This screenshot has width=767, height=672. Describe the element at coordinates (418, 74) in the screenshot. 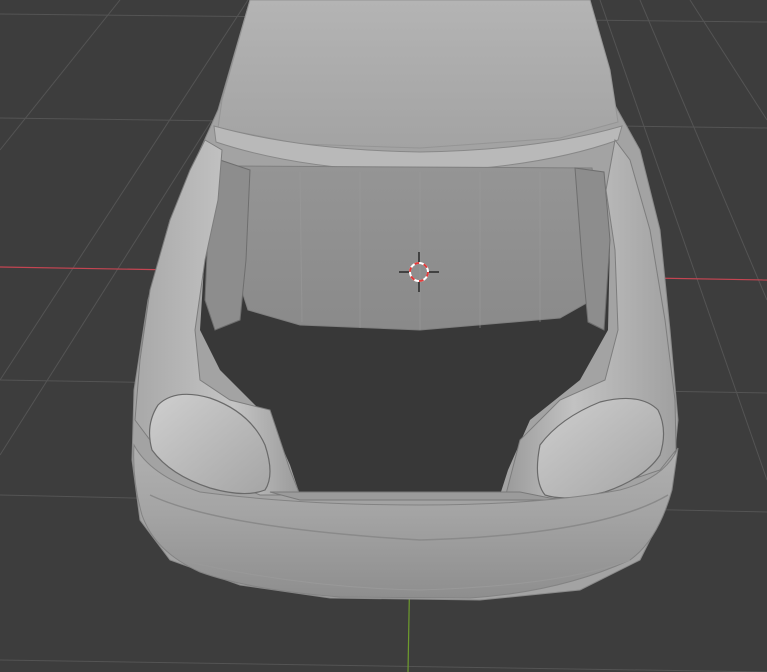

I see `car-roof` at that location.